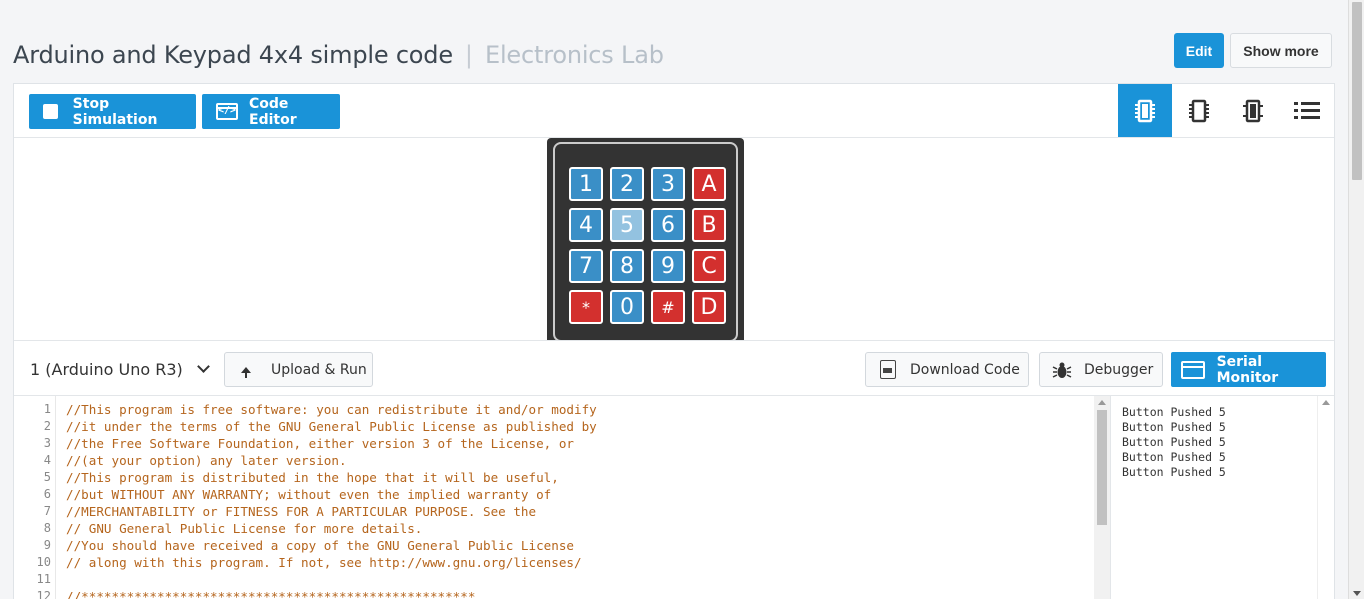 The image size is (1364, 599). Describe the element at coordinates (1119, 369) in the screenshot. I see `debugger-label: Debugger` at that location.